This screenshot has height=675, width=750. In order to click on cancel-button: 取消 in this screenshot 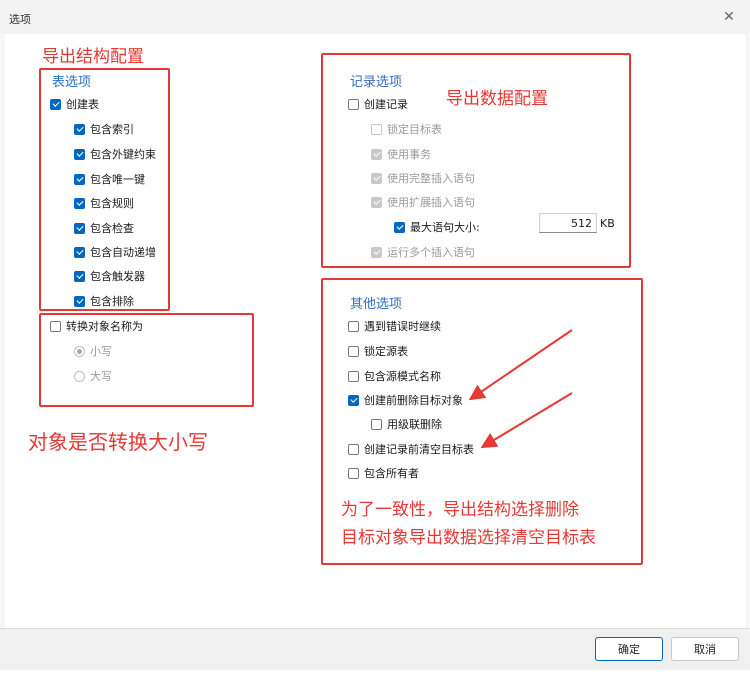, I will do `click(705, 649)`.